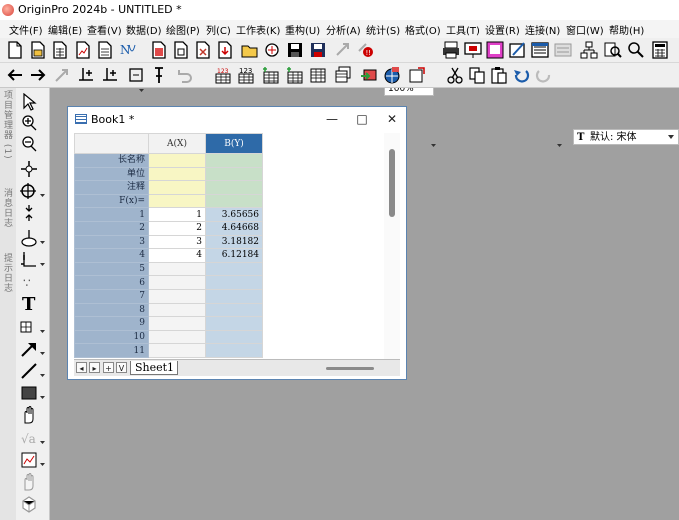 The image size is (679, 520). What do you see at coordinates (318, 75) in the screenshot?
I see `add-sheet-icon` at bounding box center [318, 75].